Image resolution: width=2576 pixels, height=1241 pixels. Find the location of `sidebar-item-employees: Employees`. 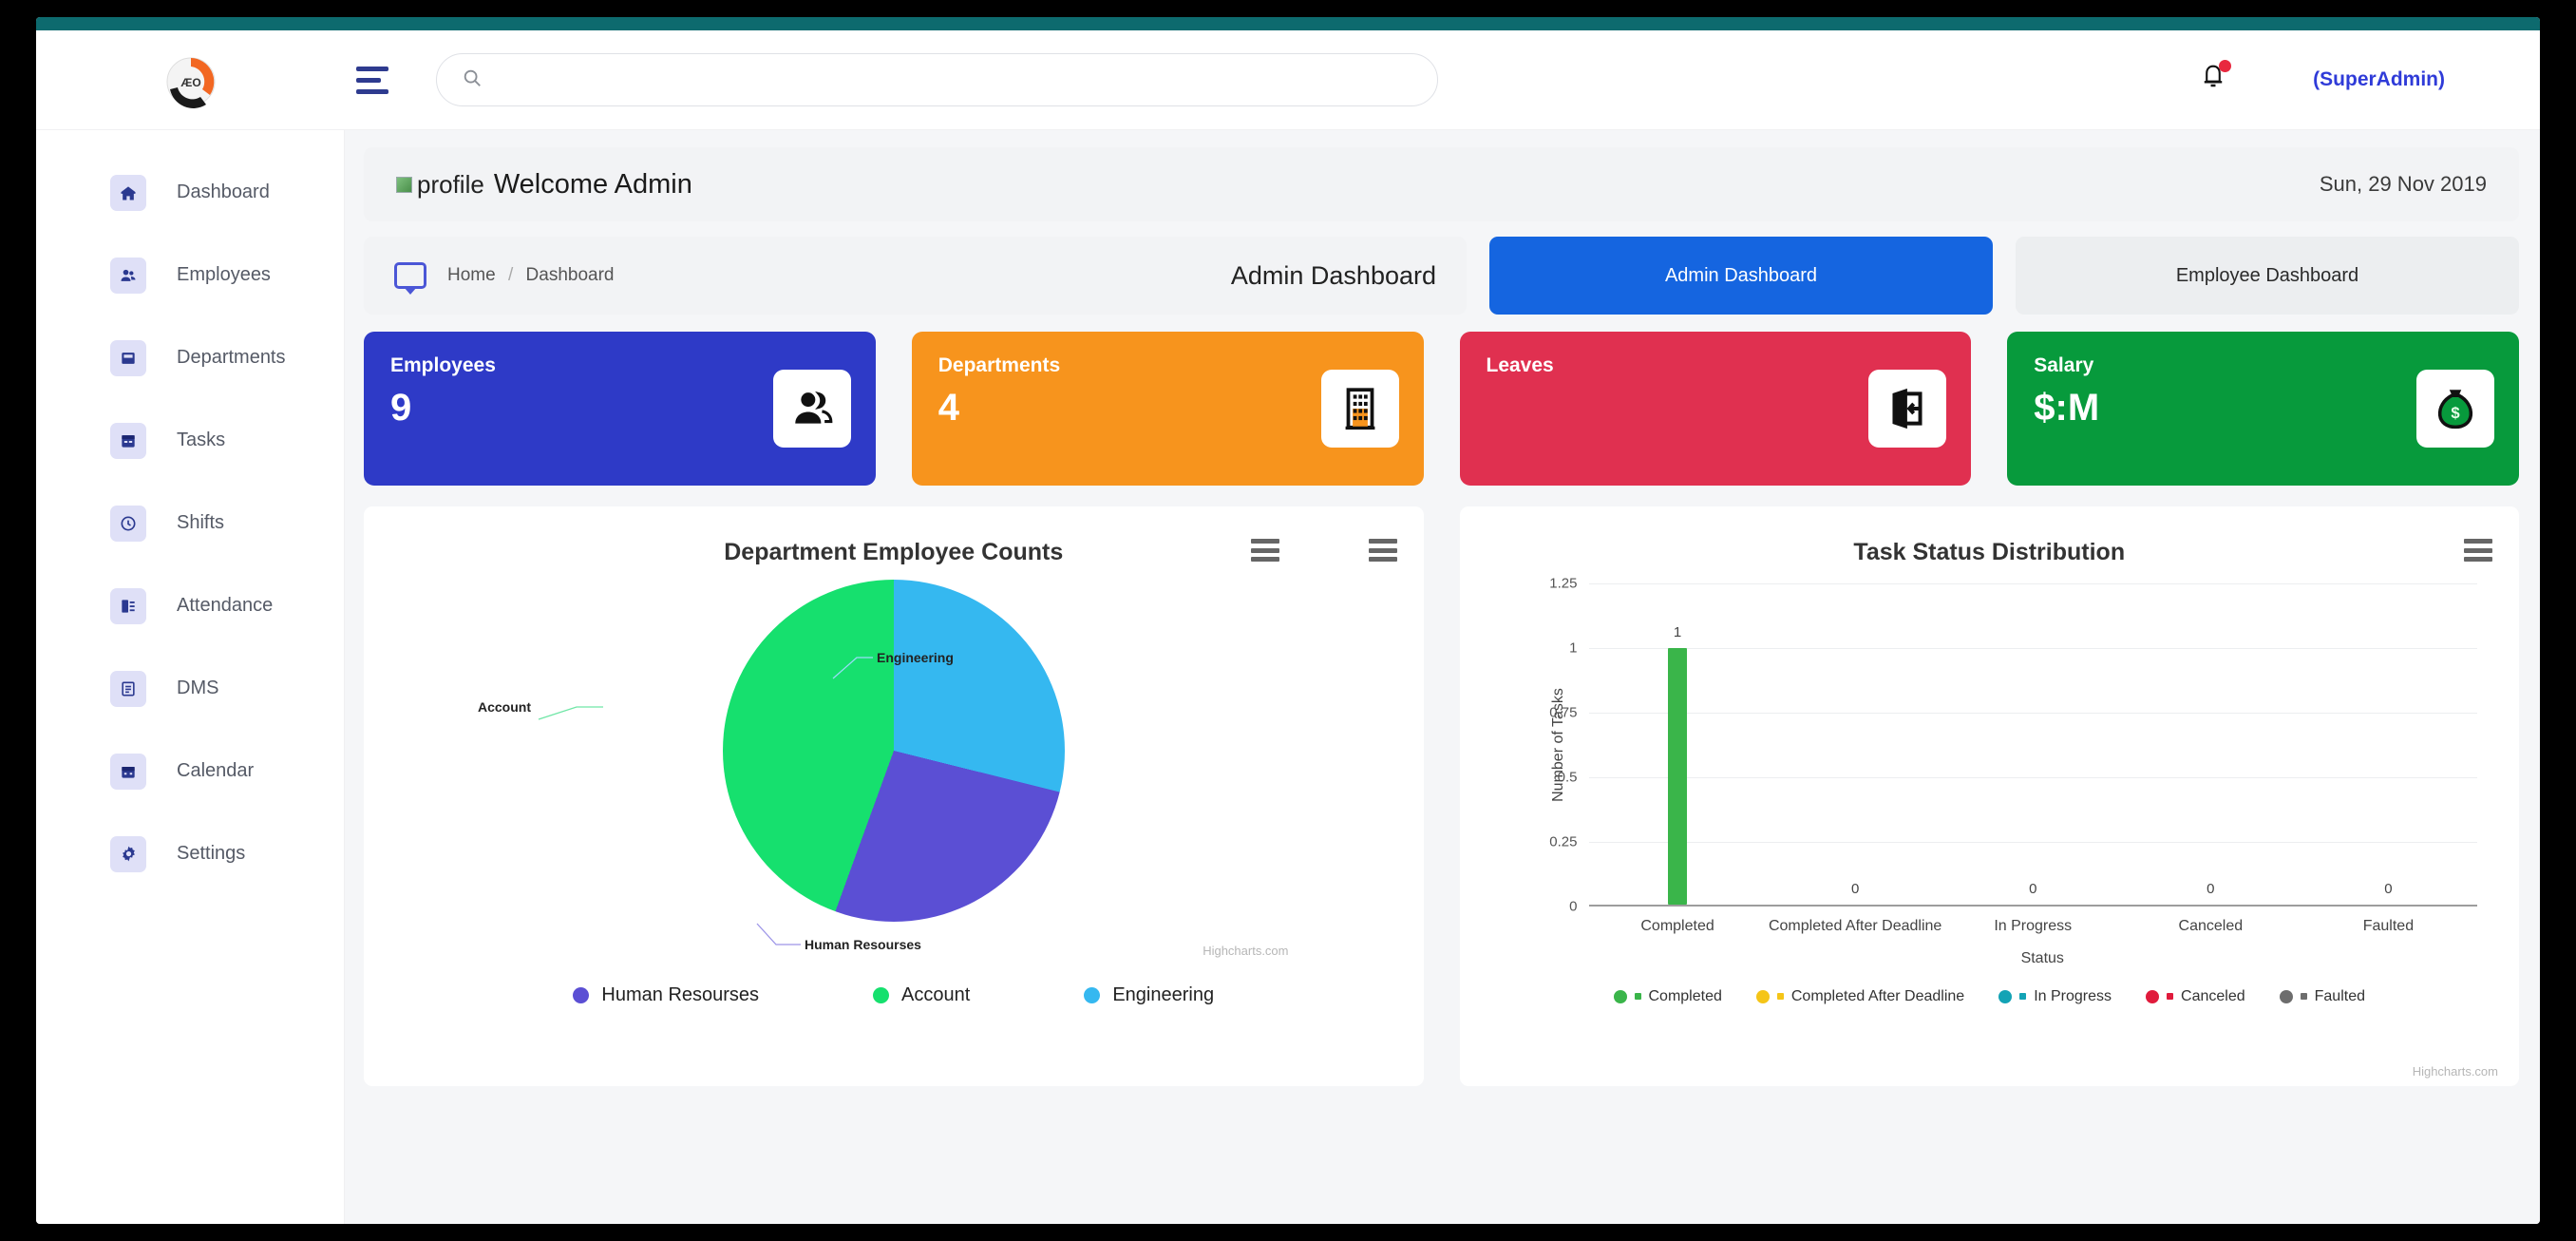

sidebar-item-employees: Employees is located at coordinates (190, 275).